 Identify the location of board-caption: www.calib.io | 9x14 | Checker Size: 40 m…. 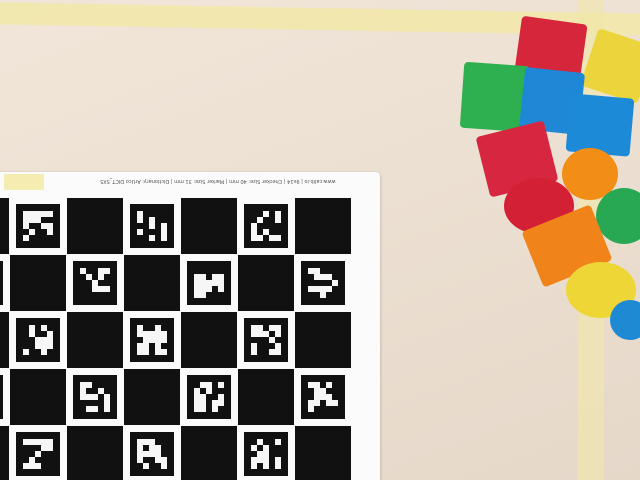
(218, 181).